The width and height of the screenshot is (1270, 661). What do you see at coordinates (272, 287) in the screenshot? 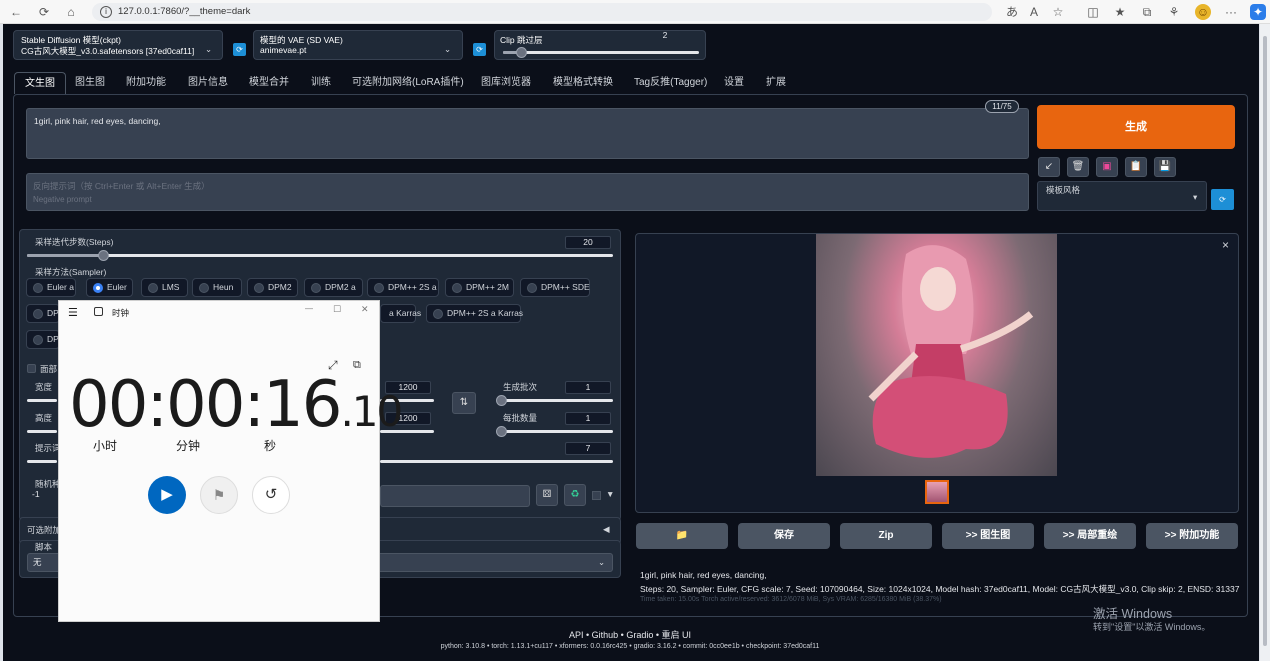
I see `sampler-option: DPM2` at bounding box center [272, 287].